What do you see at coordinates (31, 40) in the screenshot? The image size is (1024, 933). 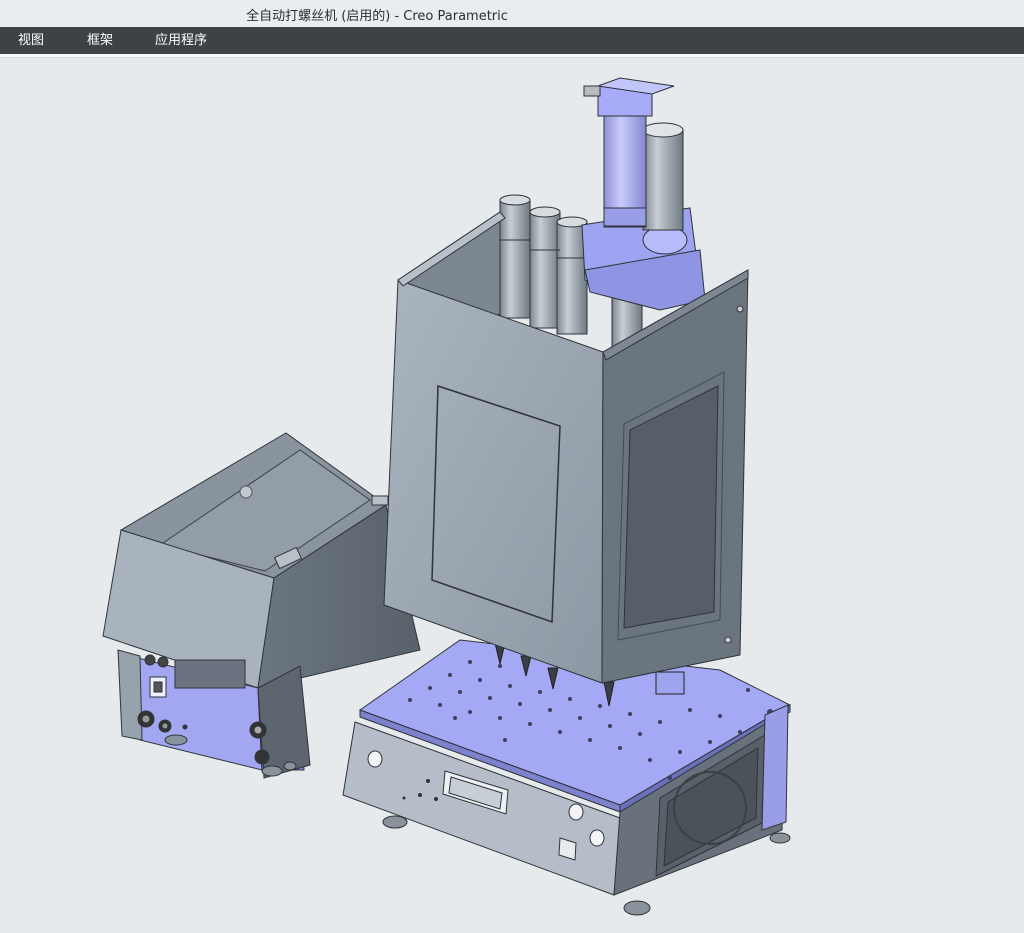 I see `menu-item-view: 视图` at bounding box center [31, 40].